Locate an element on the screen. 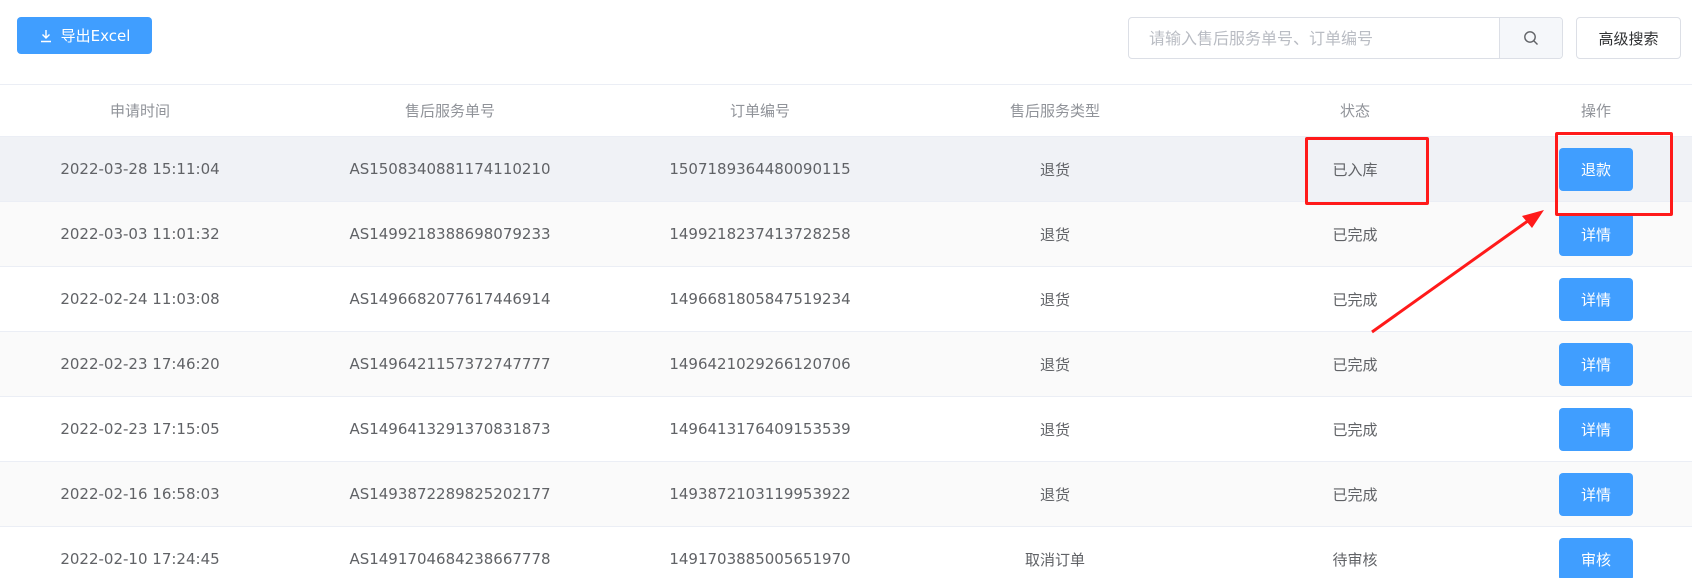 This screenshot has width=1692, height=578. cell-order-no: 1491703885005651970 is located at coordinates (760, 559).